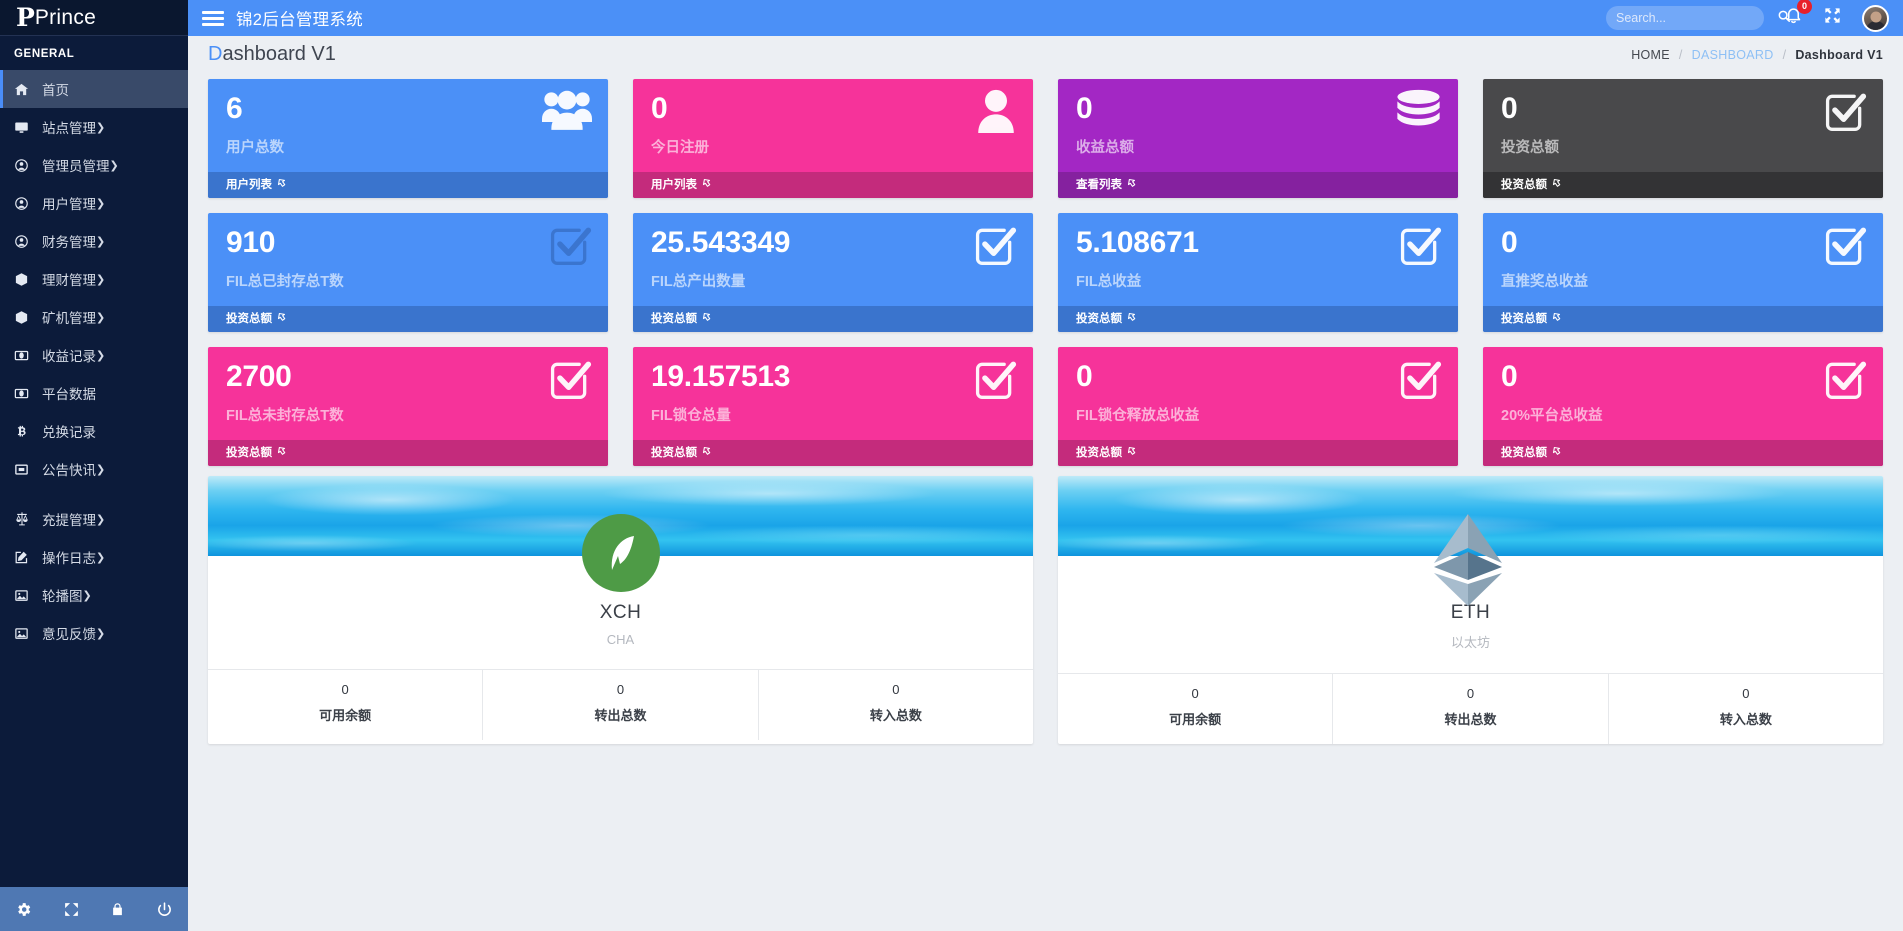 This screenshot has width=1903, height=931. I want to click on sidebar-item-7: 收益记录 ❯, so click(94, 355).